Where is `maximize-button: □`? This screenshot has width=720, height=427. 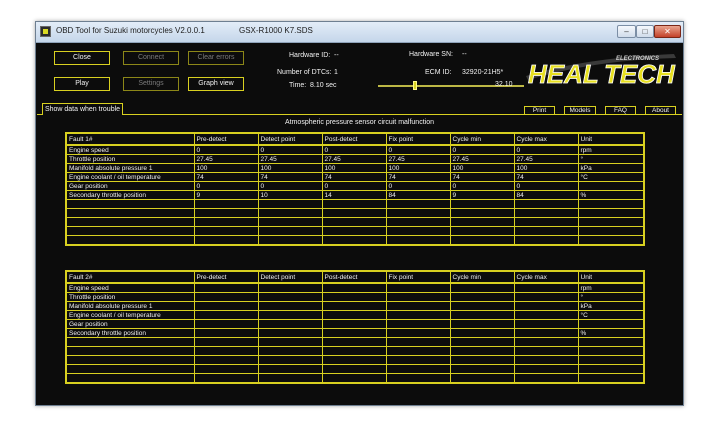
maximize-button: □ is located at coordinates (645, 31).